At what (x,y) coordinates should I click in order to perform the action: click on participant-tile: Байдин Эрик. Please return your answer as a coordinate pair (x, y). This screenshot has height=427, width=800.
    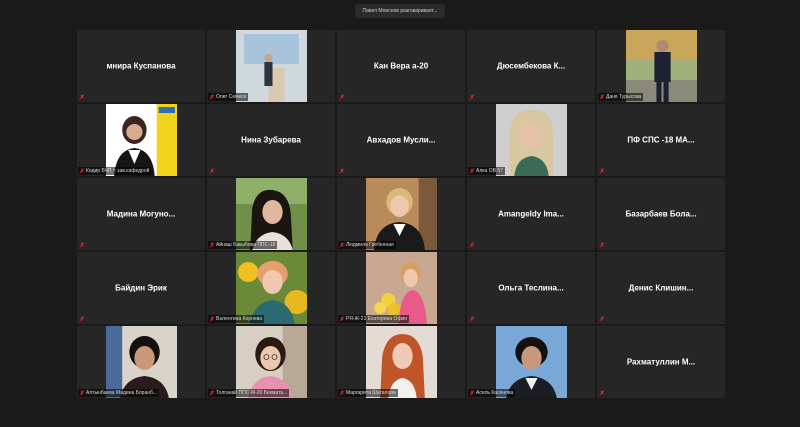
    Looking at the image, I should click on (141, 288).